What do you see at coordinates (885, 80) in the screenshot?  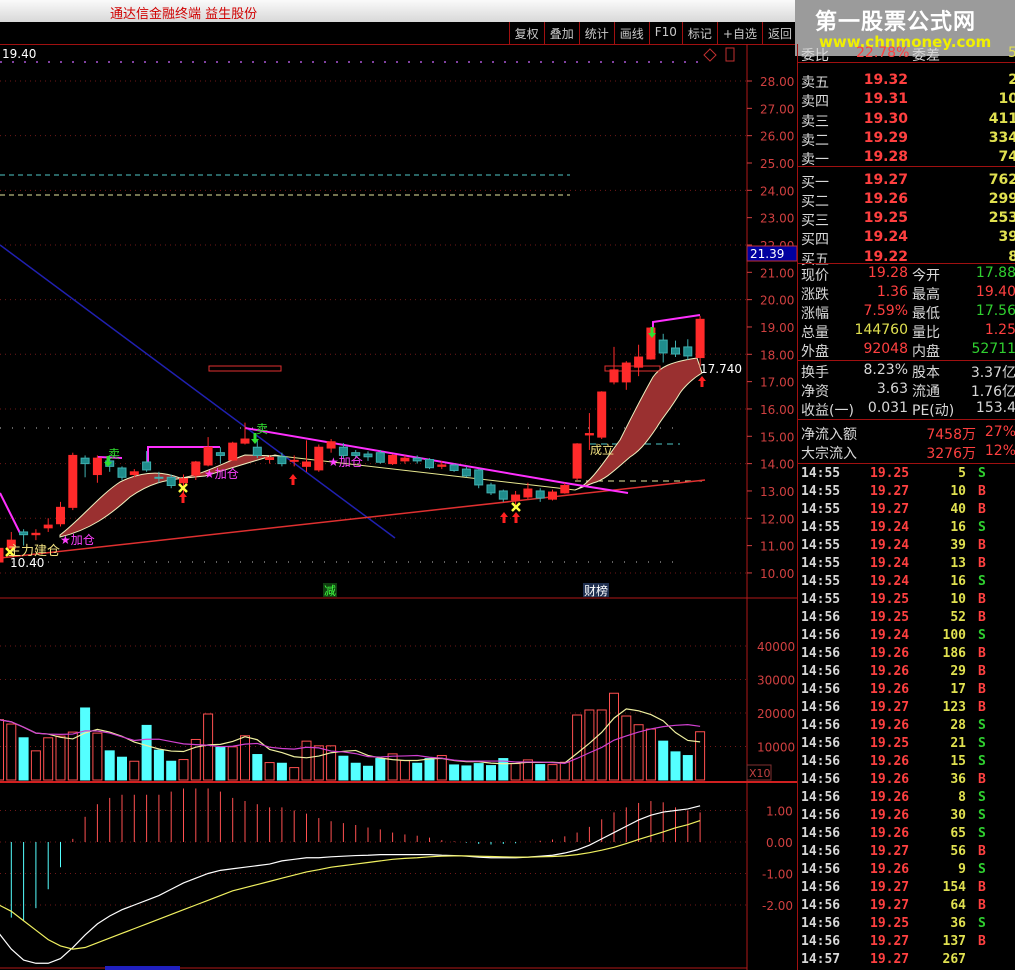 I see `order-price: 19.32` at bounding box center [885, 80].